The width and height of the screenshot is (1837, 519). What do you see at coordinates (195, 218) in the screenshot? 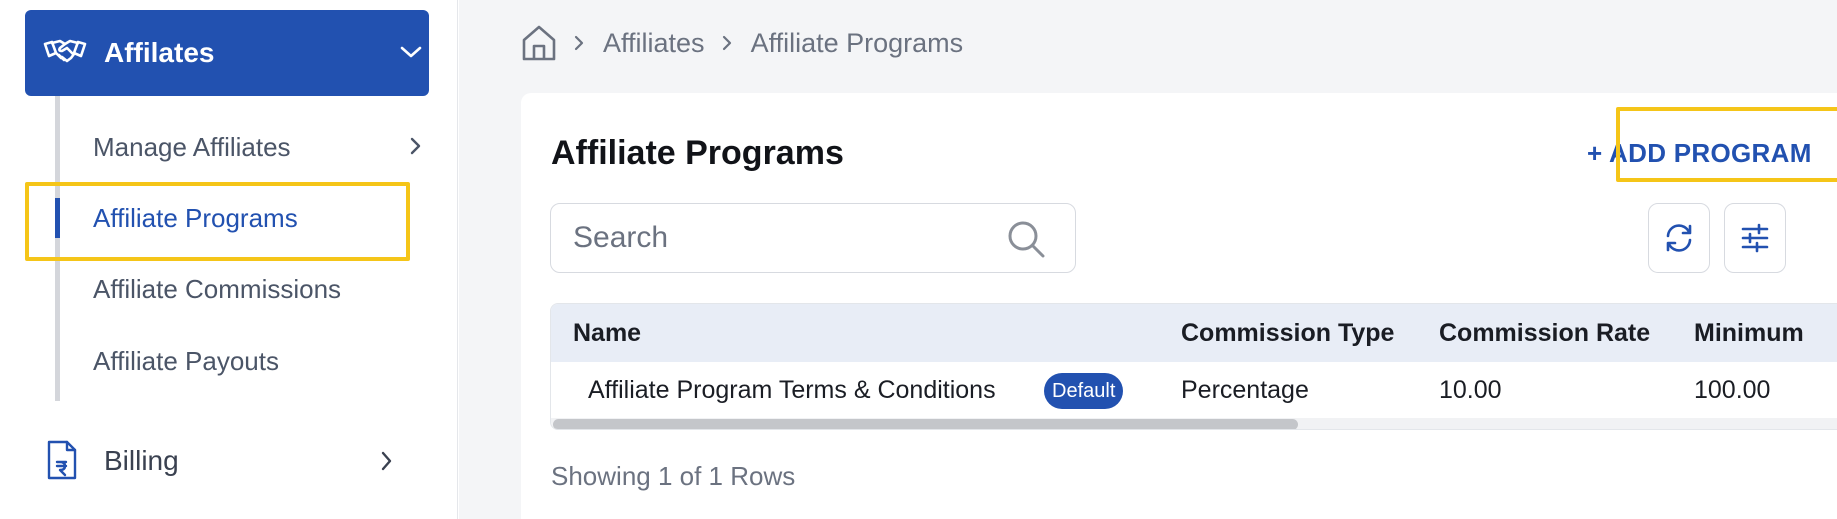
I see `sidebar-item-affiliate-programs: Affiliate Programs` at bounding box center [195, 218].